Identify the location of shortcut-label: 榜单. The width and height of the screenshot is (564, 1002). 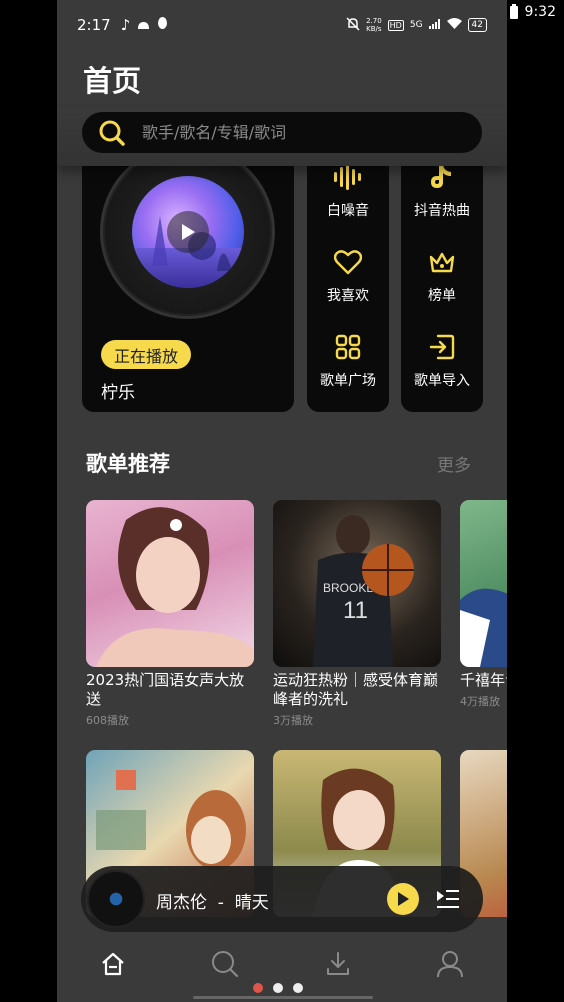
(442, 296).